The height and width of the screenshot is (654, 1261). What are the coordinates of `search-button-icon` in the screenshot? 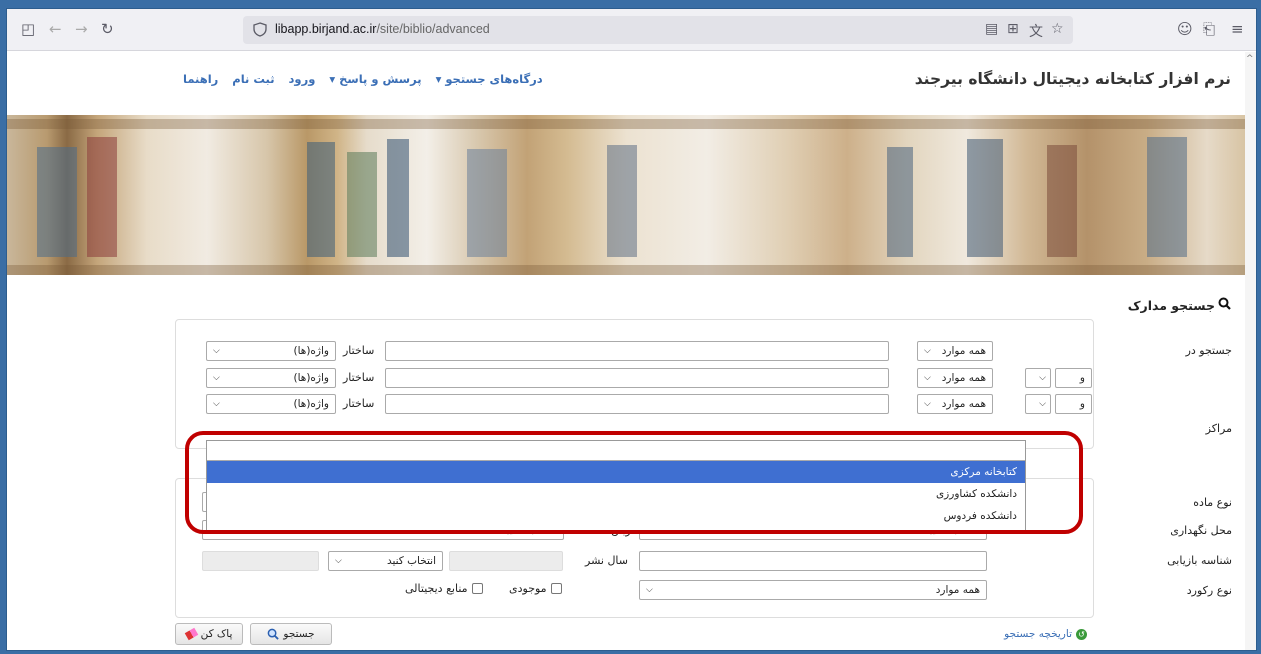 It's located at (274, 634).